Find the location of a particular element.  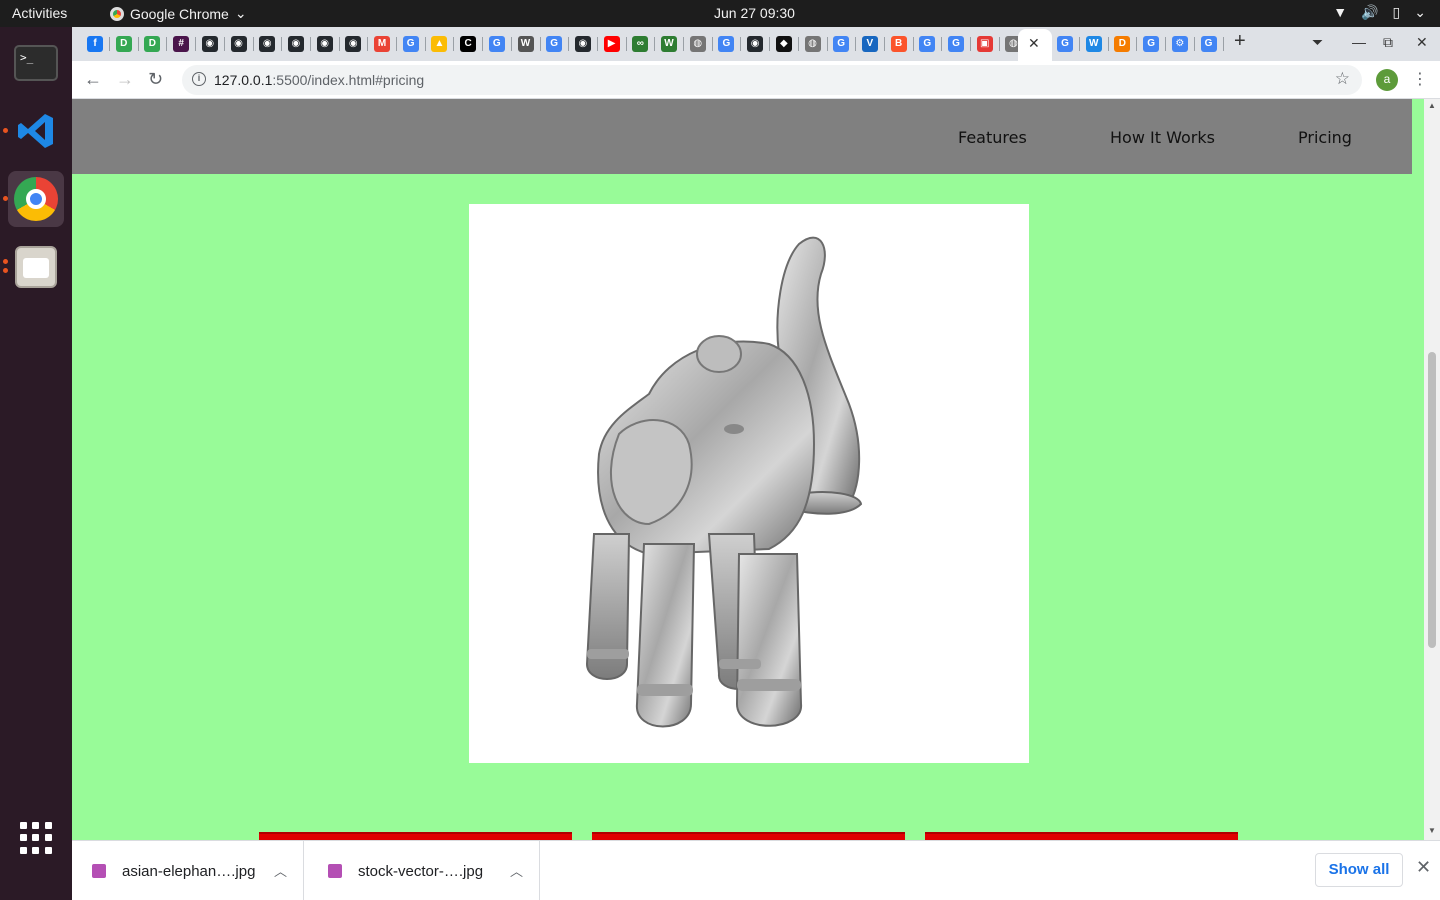

d-icon: D is located at coordinates (1122, 44).